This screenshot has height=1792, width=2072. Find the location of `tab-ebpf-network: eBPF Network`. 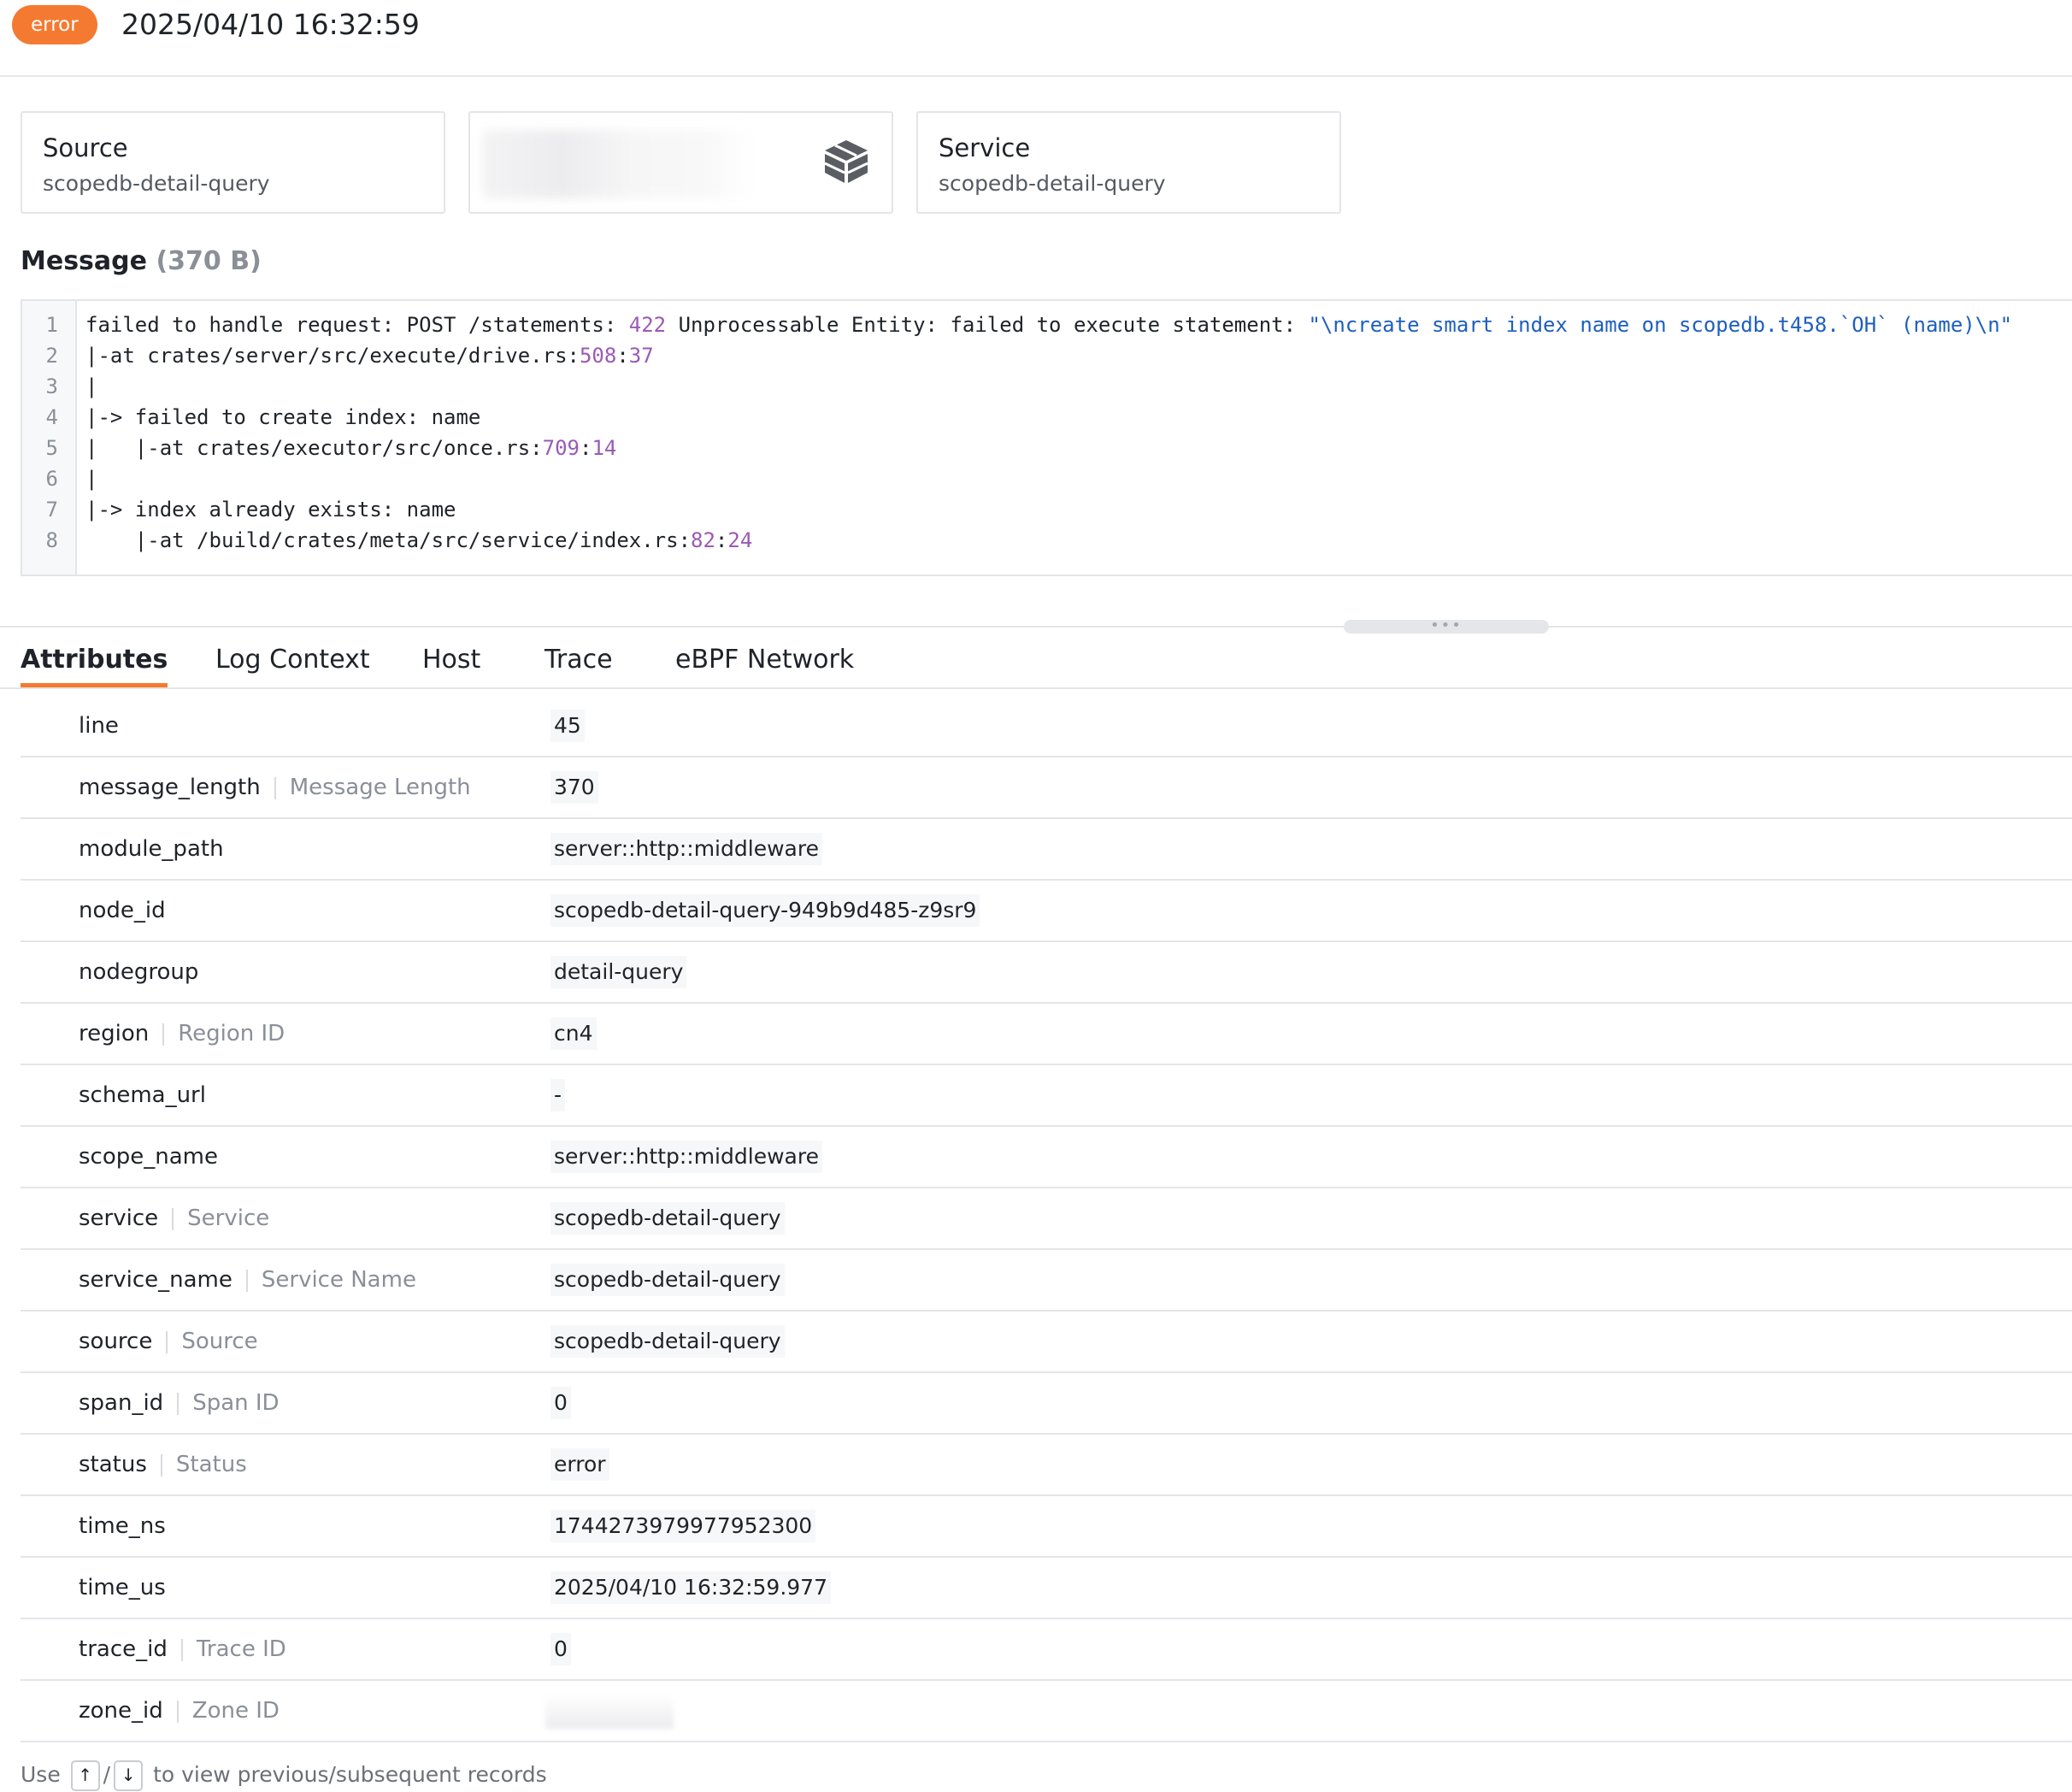

tab-ebpf-network: eBPF Network is located at coordinates (765, 665).